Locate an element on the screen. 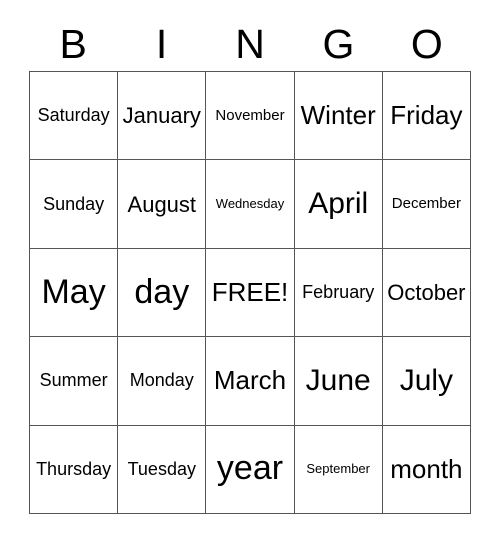  bingo-cell: Sunday is located at coordinates (74, 204).